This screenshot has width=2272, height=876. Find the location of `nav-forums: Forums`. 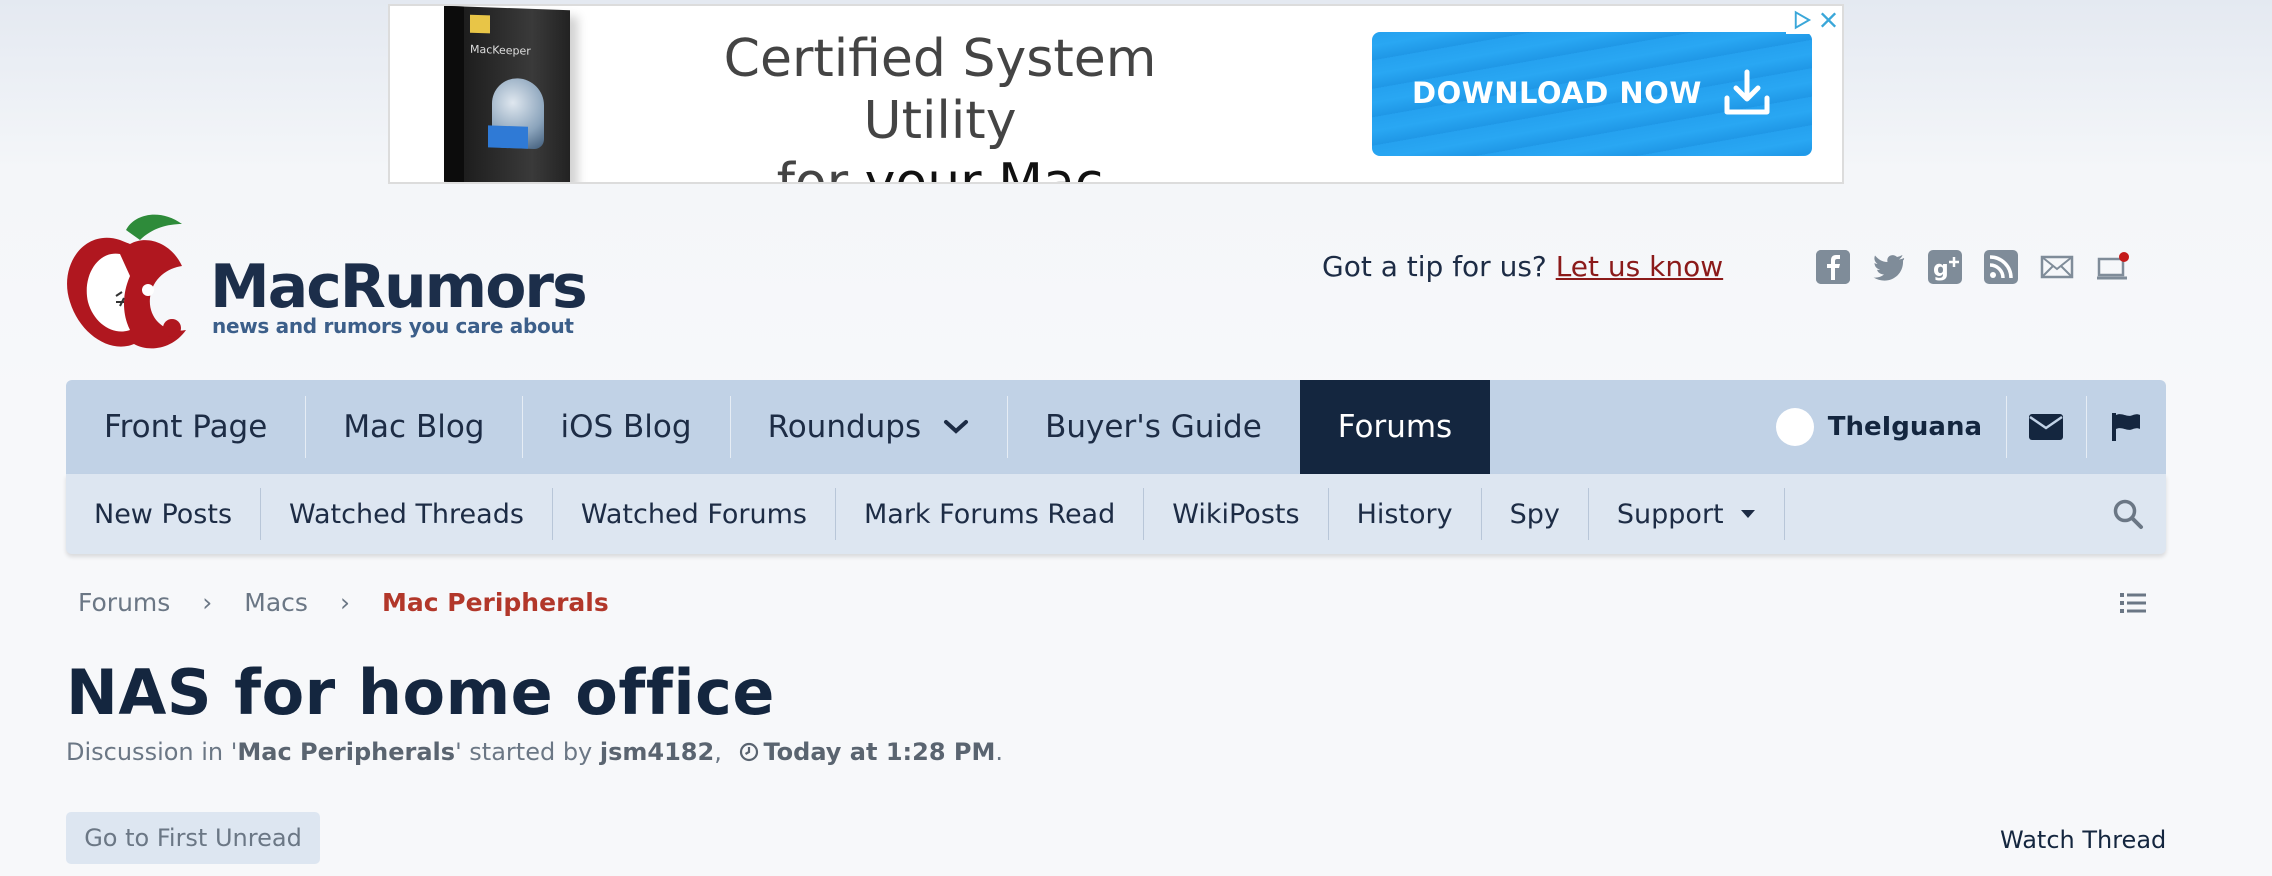

nav-forums: Forums is located at coordinates (1395, 427).